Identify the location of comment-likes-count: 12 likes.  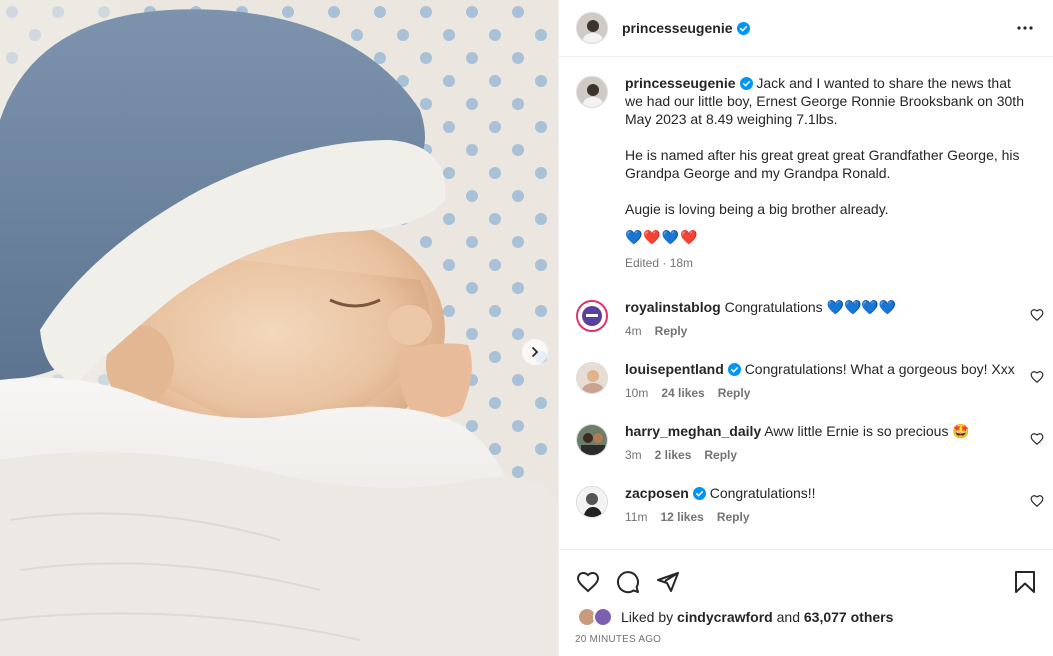
(681, 517).